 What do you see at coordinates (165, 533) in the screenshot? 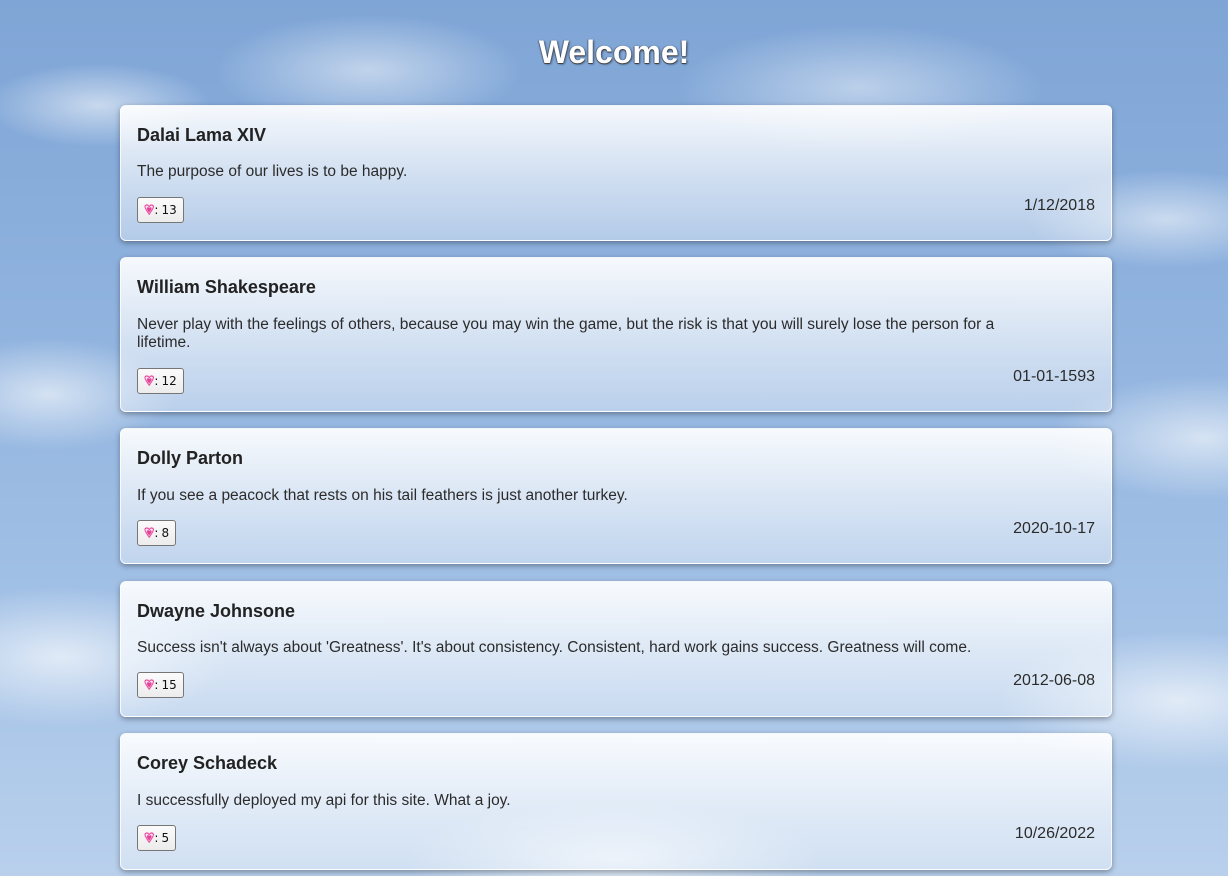
I see `like-count: 8` at bounding box center [165, 533].